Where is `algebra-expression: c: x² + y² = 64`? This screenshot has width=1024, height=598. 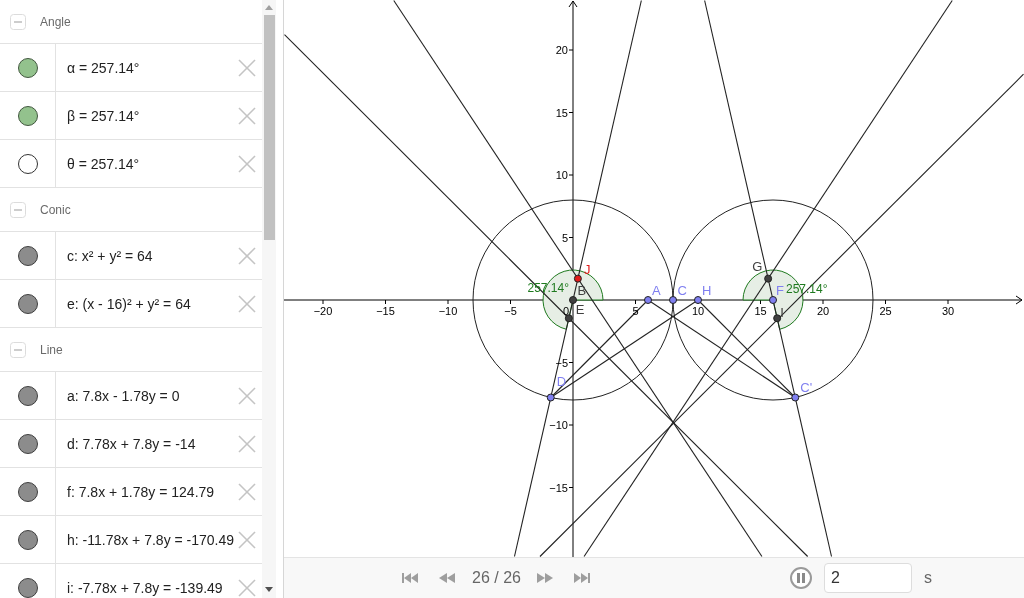
algebra-expression: c: x² + y² = 64 is located at coordinates (147, 255).